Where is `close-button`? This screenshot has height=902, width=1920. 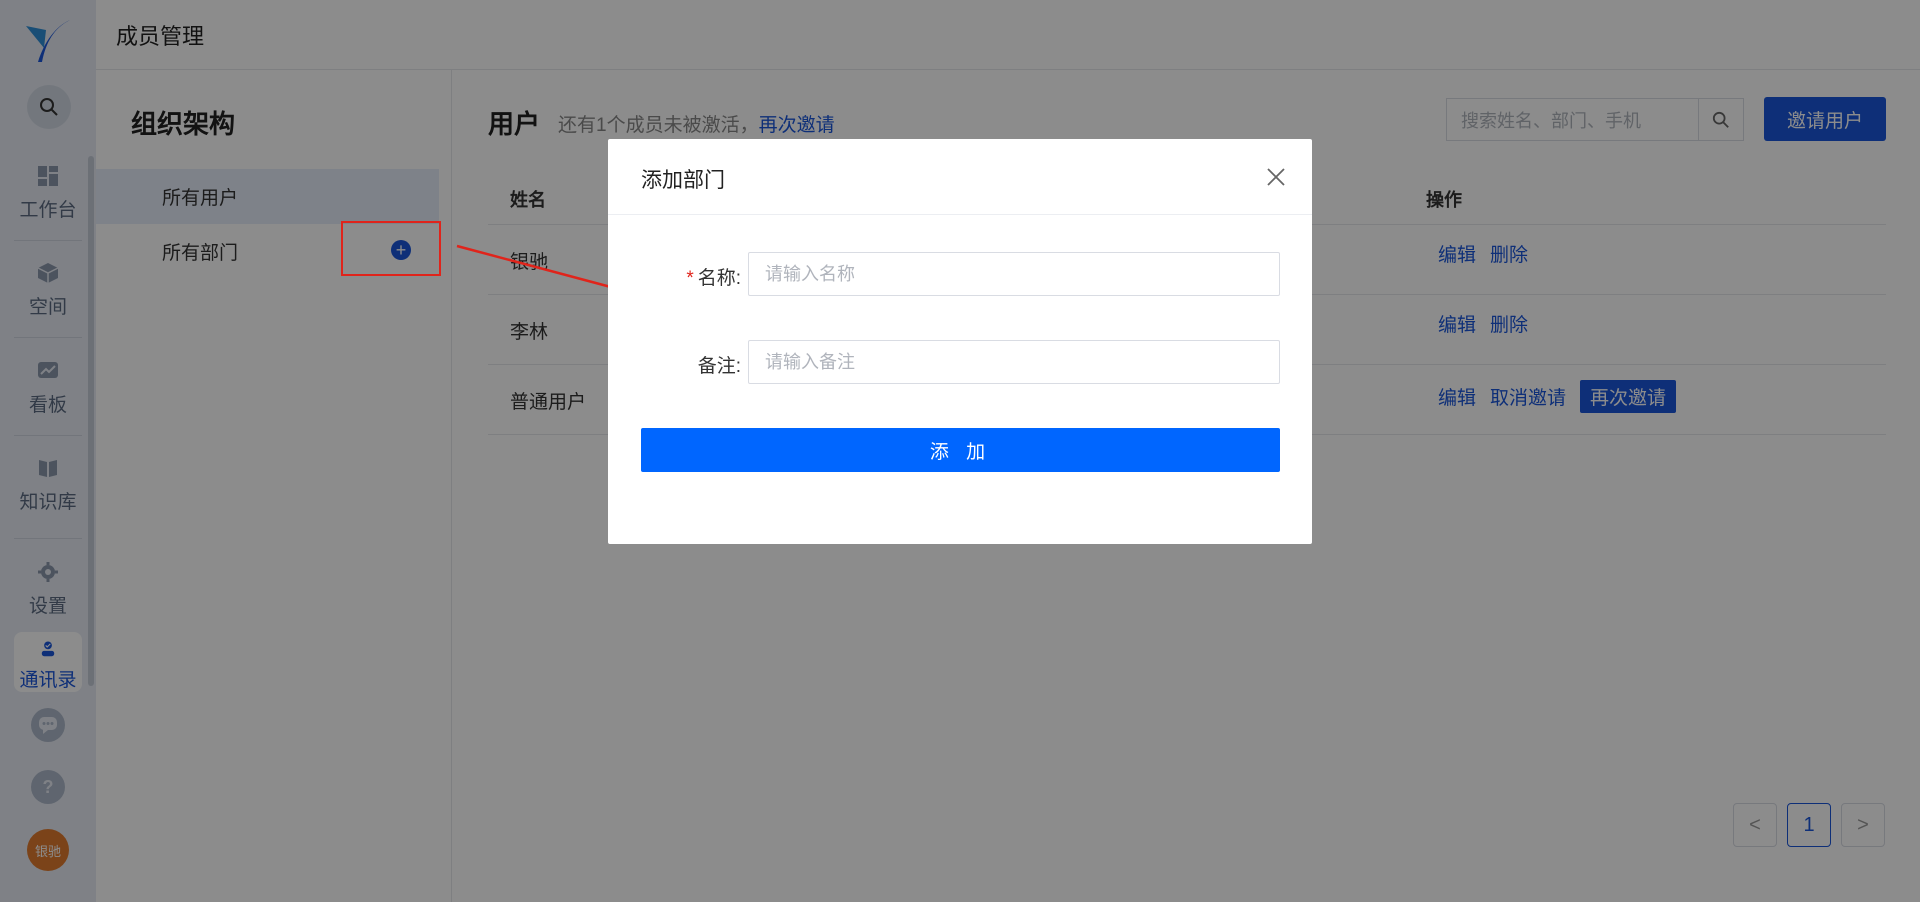 close-button is located at coordinates (1276, 177).